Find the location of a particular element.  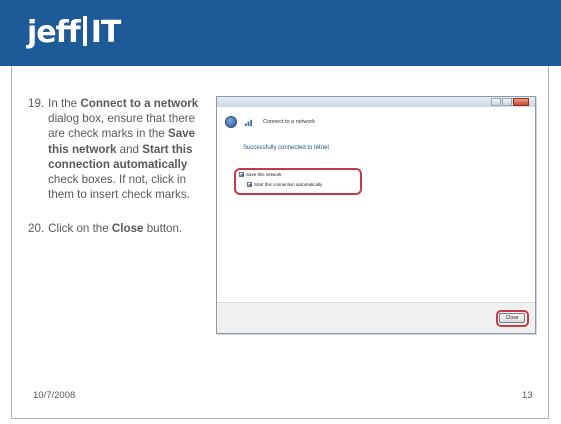

logo-right-text: IT is located at coordinates (106, 32).